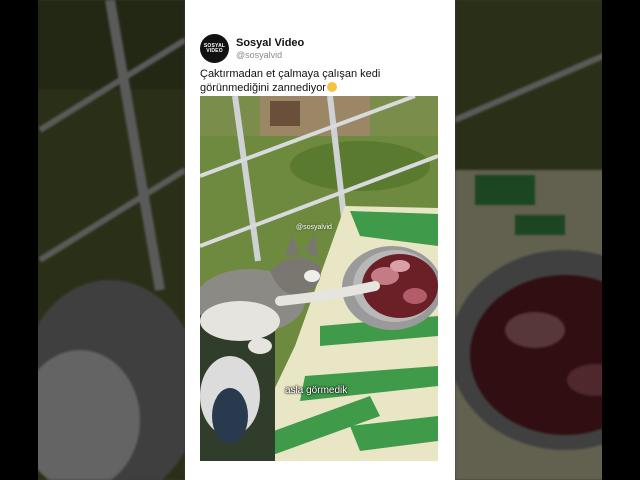 This screenshot has width=640, height=480. I want to click on video-subtitle: asla görmedik, so click(316, 390).